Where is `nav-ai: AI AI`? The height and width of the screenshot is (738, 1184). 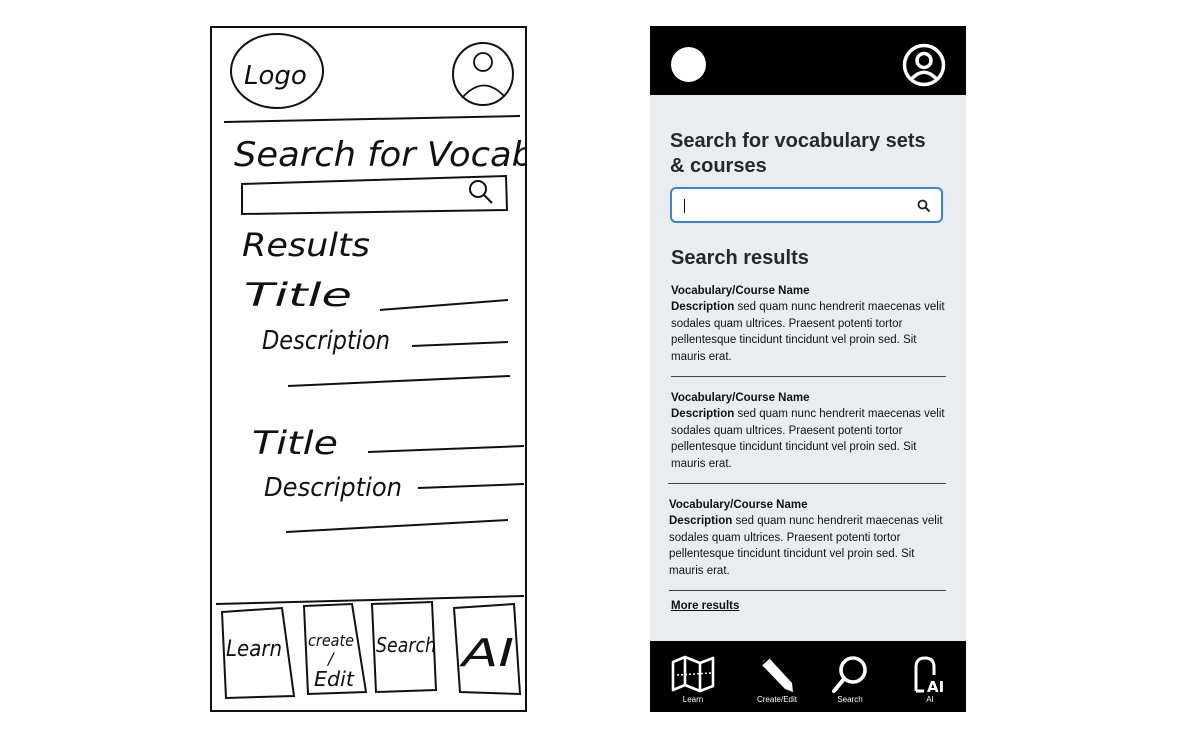
nav-ai: AI AI is located at coordinates (930, 676).